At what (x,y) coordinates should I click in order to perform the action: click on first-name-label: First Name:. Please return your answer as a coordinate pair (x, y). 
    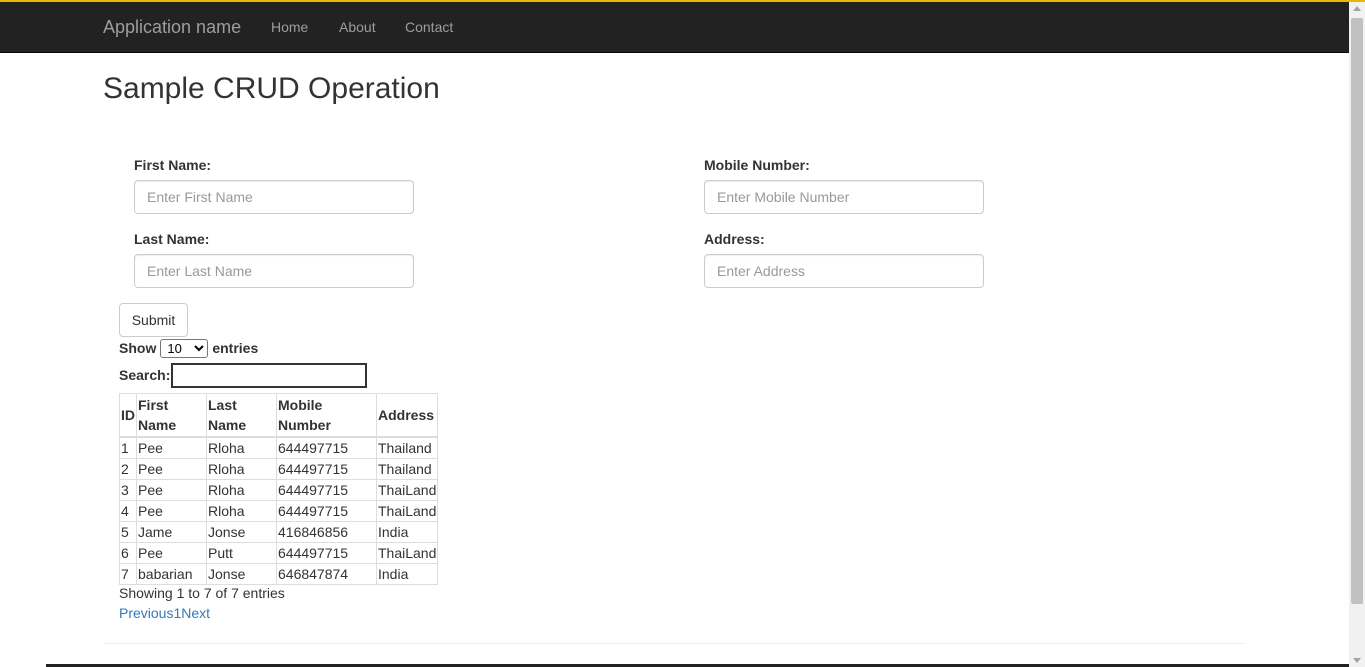
    Looking at the image, I should click on (173, 165).